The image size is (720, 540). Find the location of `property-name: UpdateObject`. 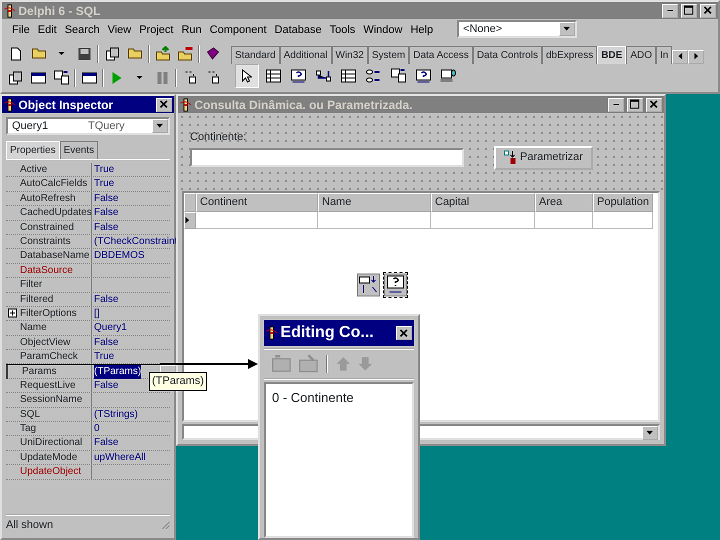

property-name: UpdateObject is located at coordinates (51, 472).